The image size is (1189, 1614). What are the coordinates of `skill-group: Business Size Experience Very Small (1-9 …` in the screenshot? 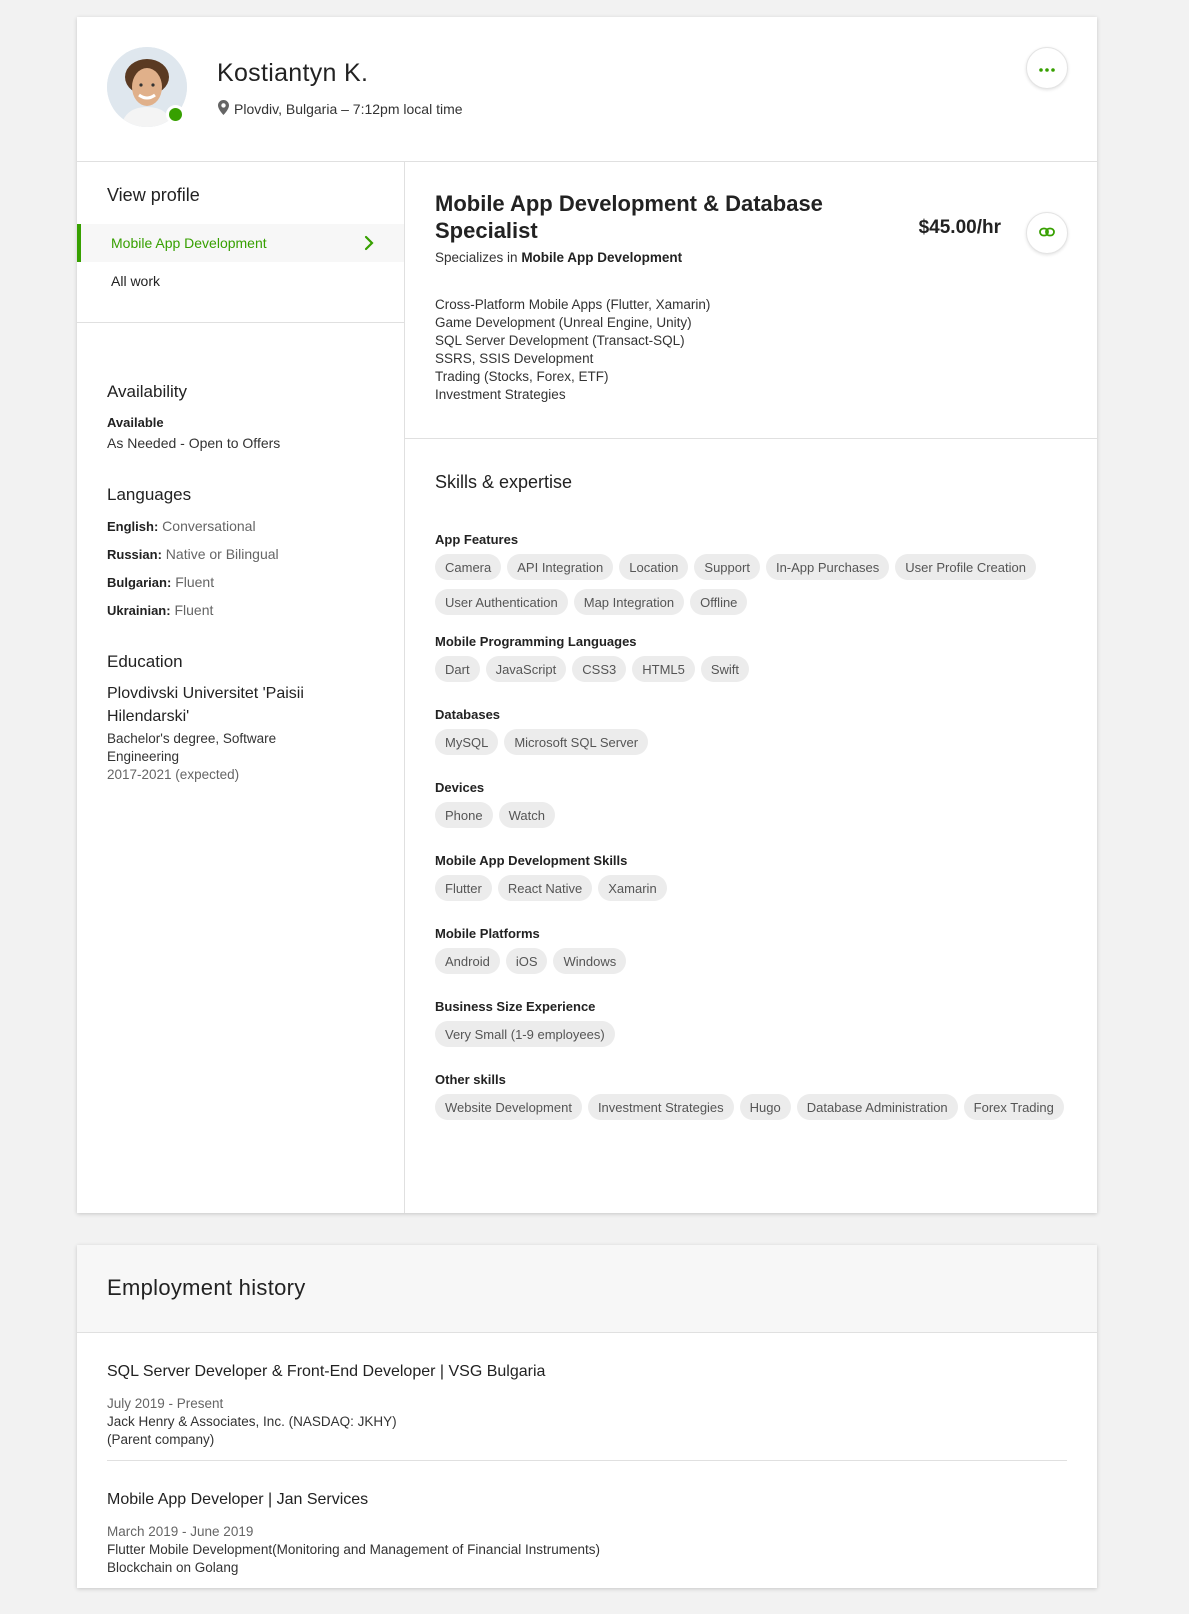 It's located at (755, 1023).